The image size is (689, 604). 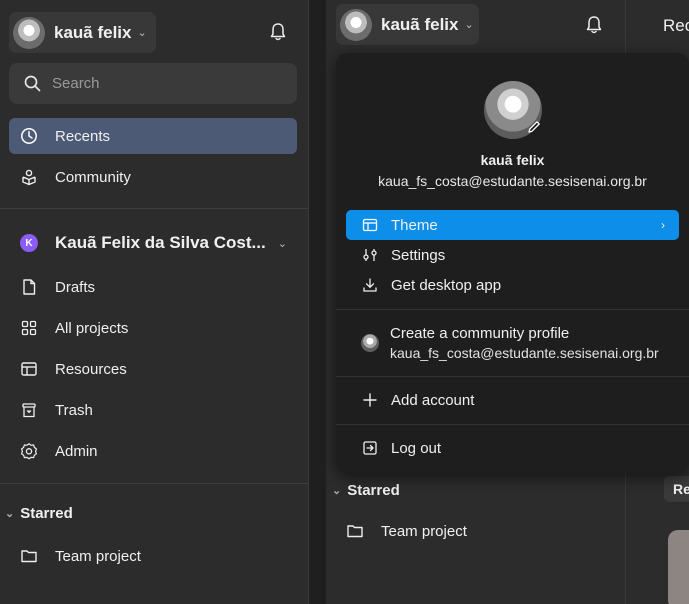 I want to click on community-profile-email: kaua_fs_costa@estudante.sesisenai.org.br, so click(x=524, y=353).